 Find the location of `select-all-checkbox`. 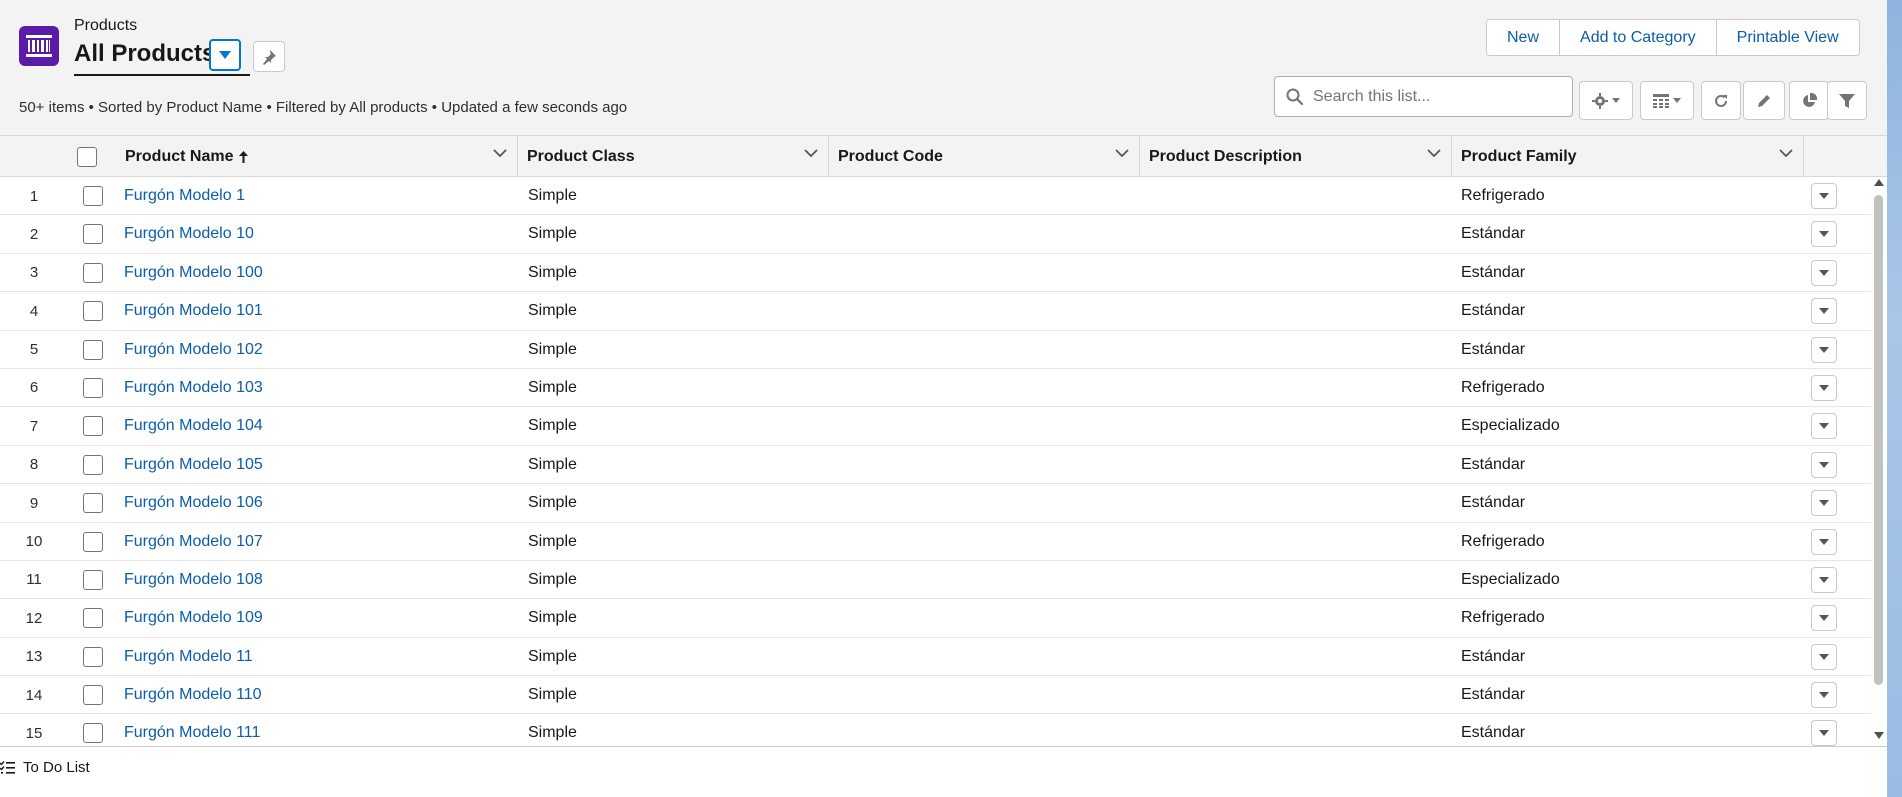

select-all-checkbox is located at coordinates (87, 156).